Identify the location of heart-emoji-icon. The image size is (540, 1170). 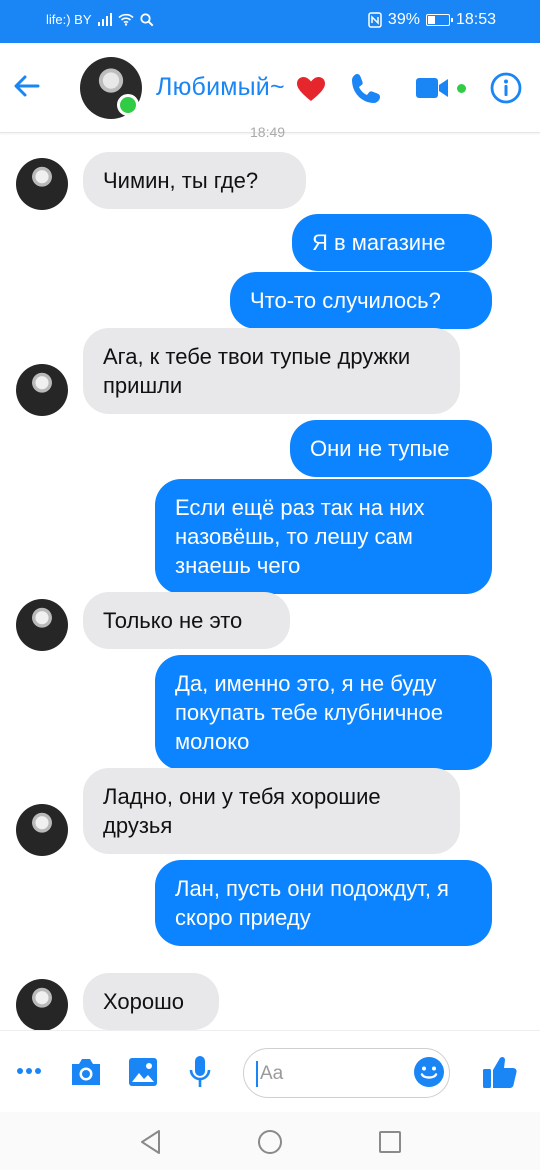
(311, 89).